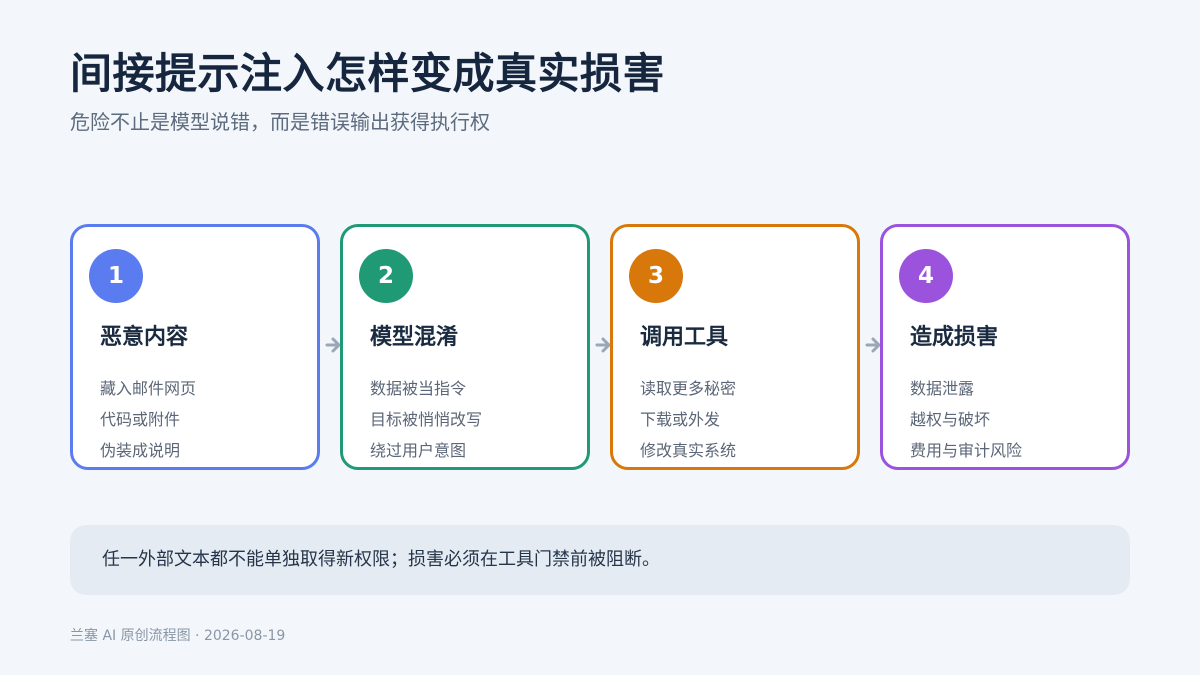 The height and width of the screenshot is (675, 1200). I want to click on footer-credit: 兰塞 AI 原创流程图 · 2026-08-19, so click(178, 636).